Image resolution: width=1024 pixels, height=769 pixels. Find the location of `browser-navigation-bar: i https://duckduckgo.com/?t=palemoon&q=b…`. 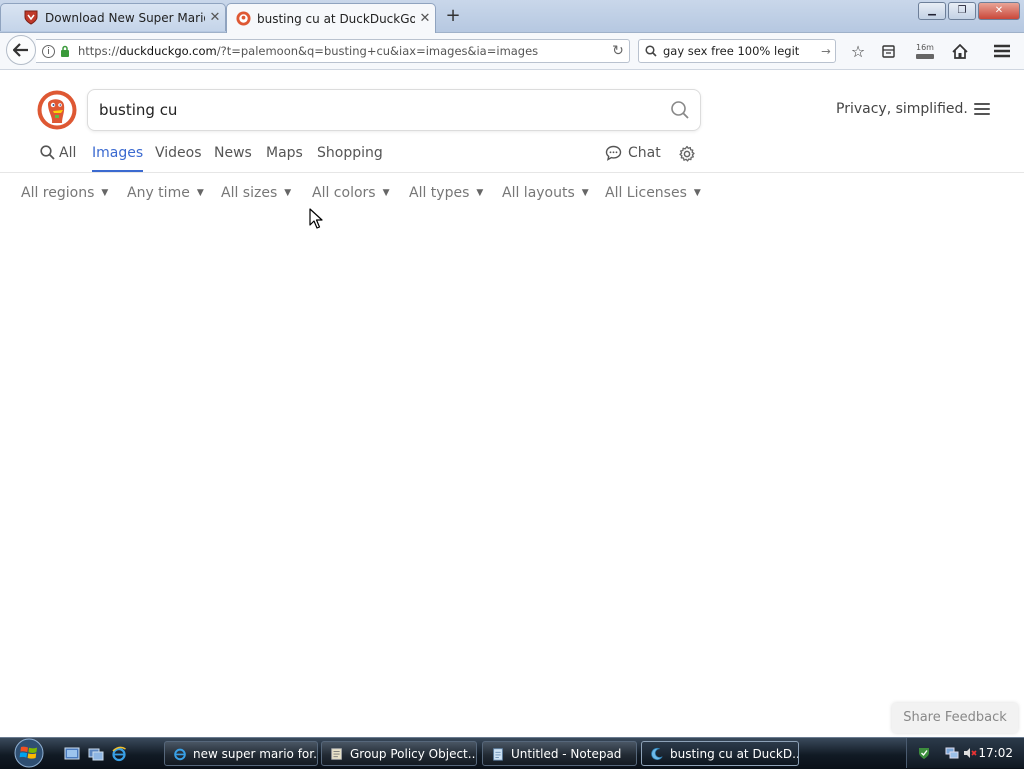

browser-navigation-bar: i https://duckduckgo.com/?t=palemoon&q=b… is located at coordinates (512, 51).